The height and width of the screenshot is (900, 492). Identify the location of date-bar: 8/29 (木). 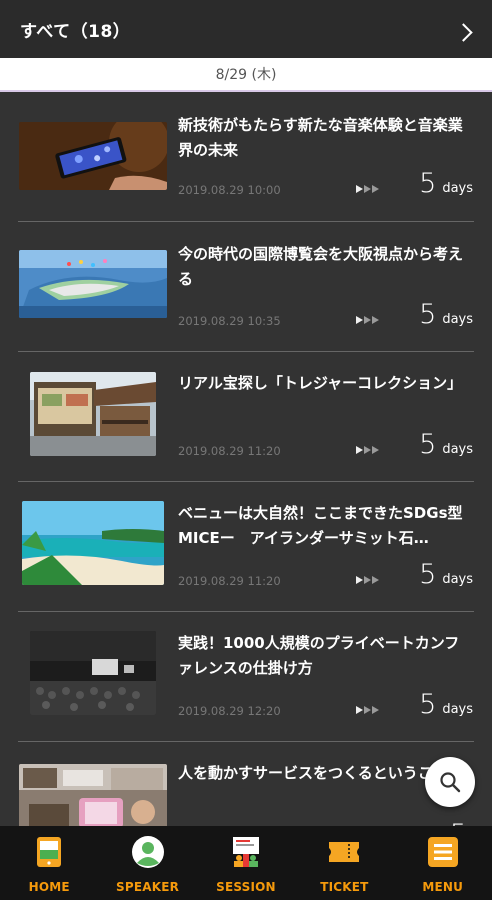
(246, 75).